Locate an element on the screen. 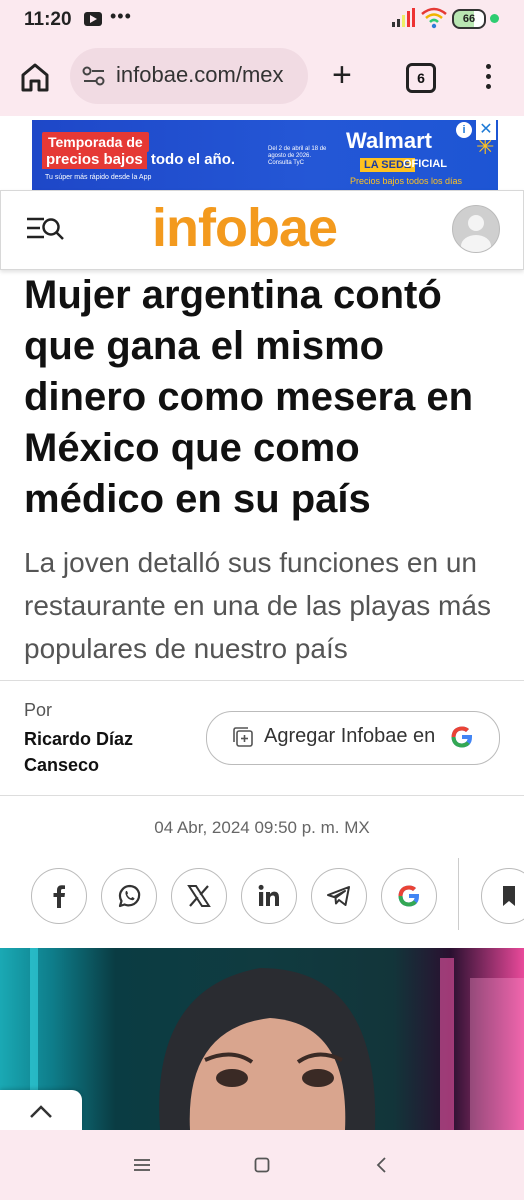 This screenshot has width=524, height=1200. plus-icon: + is located at coordinates (342, 75).